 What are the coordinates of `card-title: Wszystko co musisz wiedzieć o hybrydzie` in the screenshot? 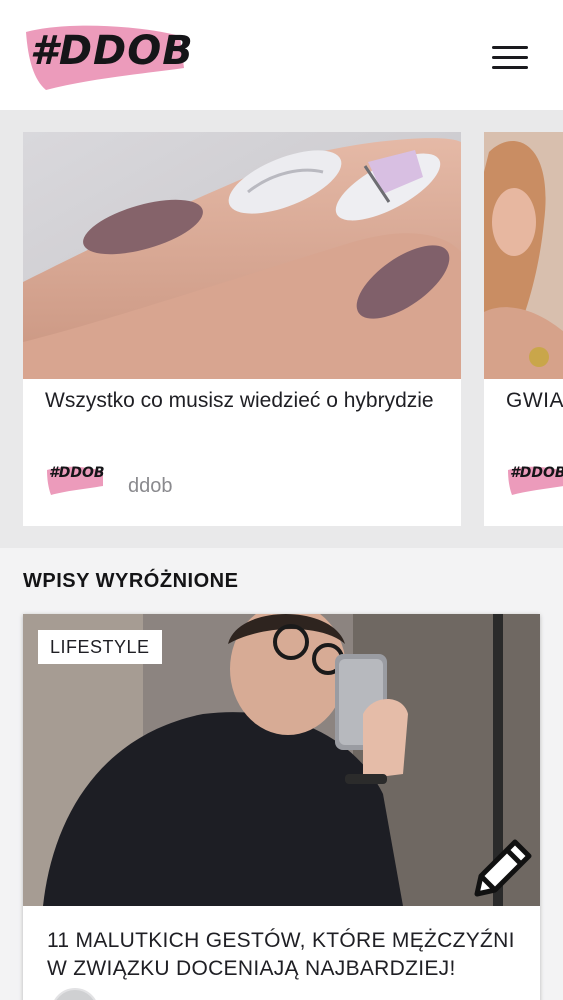 It's located at (245, 400).